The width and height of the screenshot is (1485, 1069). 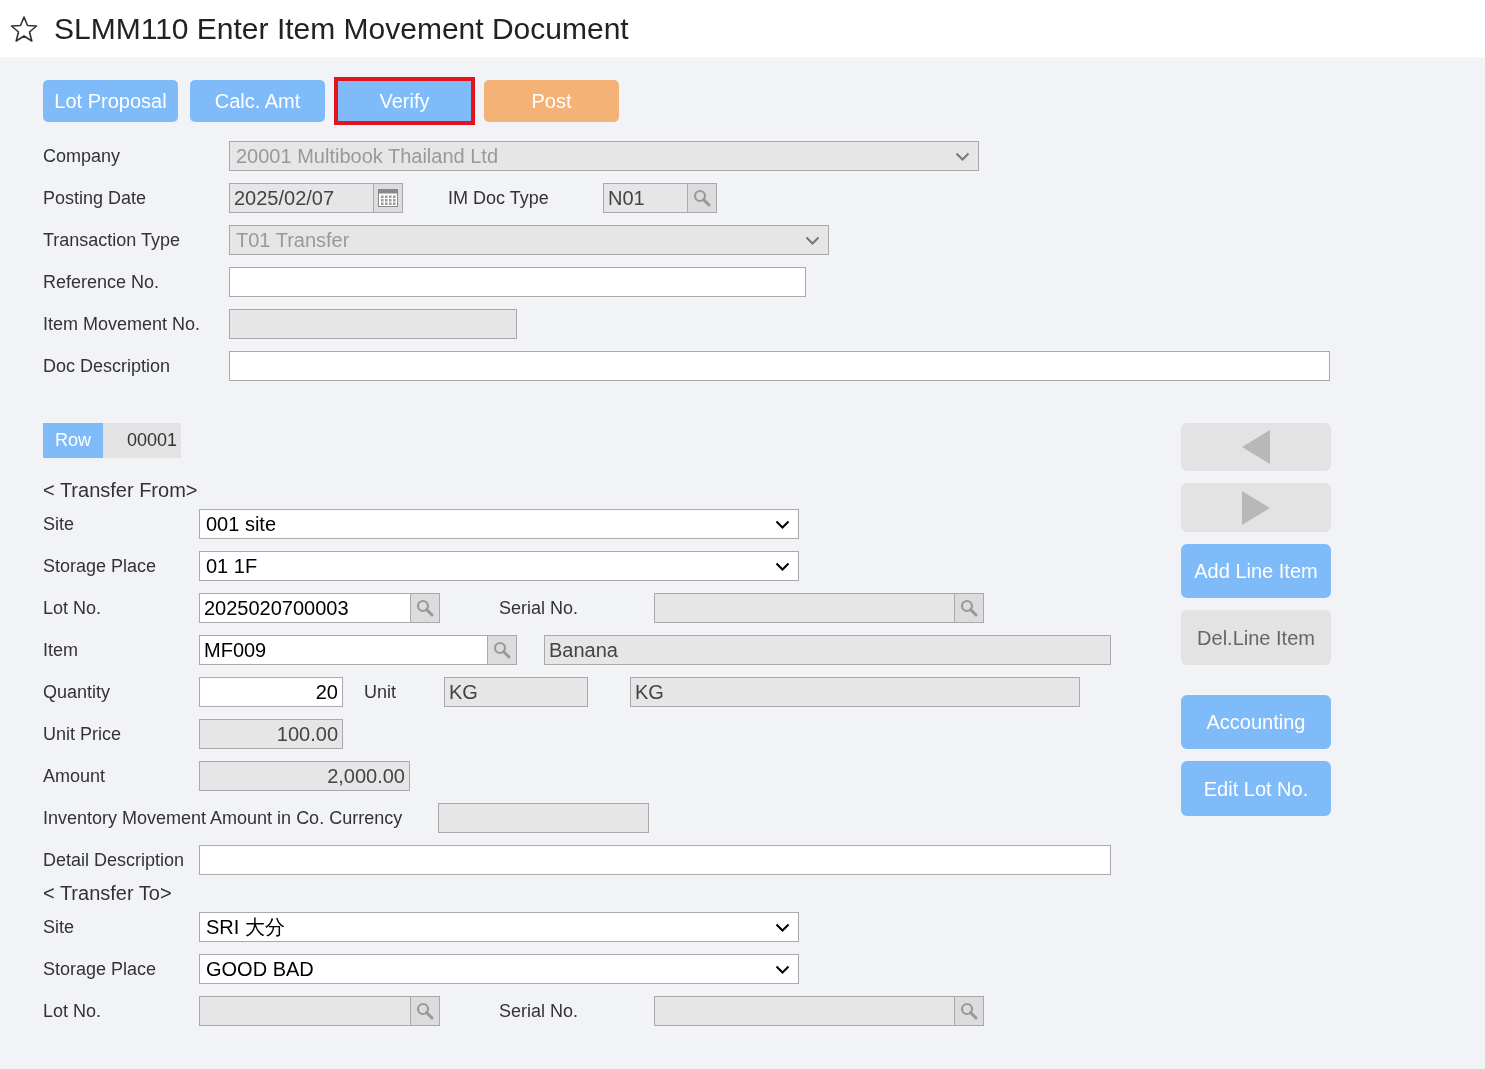 I want to click on triangle-left-icon, so click(x=1256, y=447).